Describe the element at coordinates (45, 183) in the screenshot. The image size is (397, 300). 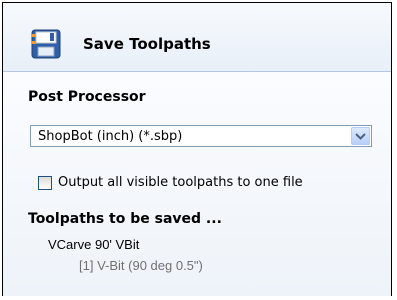
I see `output-one-file-checkbox` at that location.